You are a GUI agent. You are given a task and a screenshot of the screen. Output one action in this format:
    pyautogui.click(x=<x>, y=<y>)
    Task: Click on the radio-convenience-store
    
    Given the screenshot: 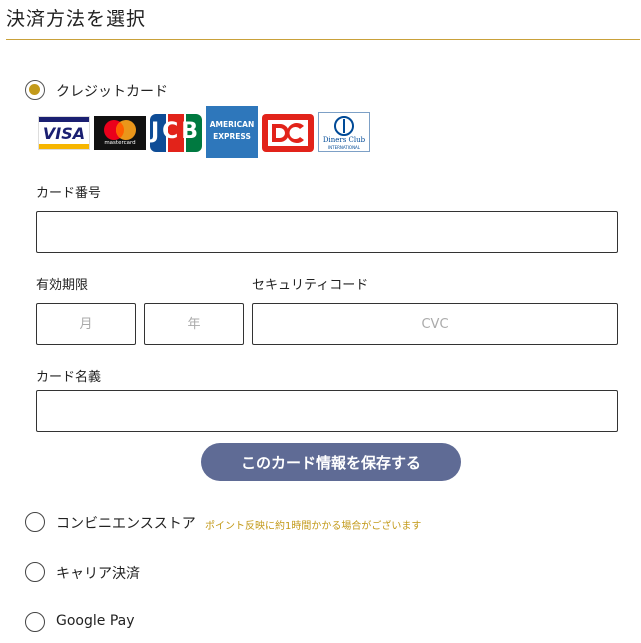 What is the action you would take?
    pyautogui.click(x=35, y=522)
    